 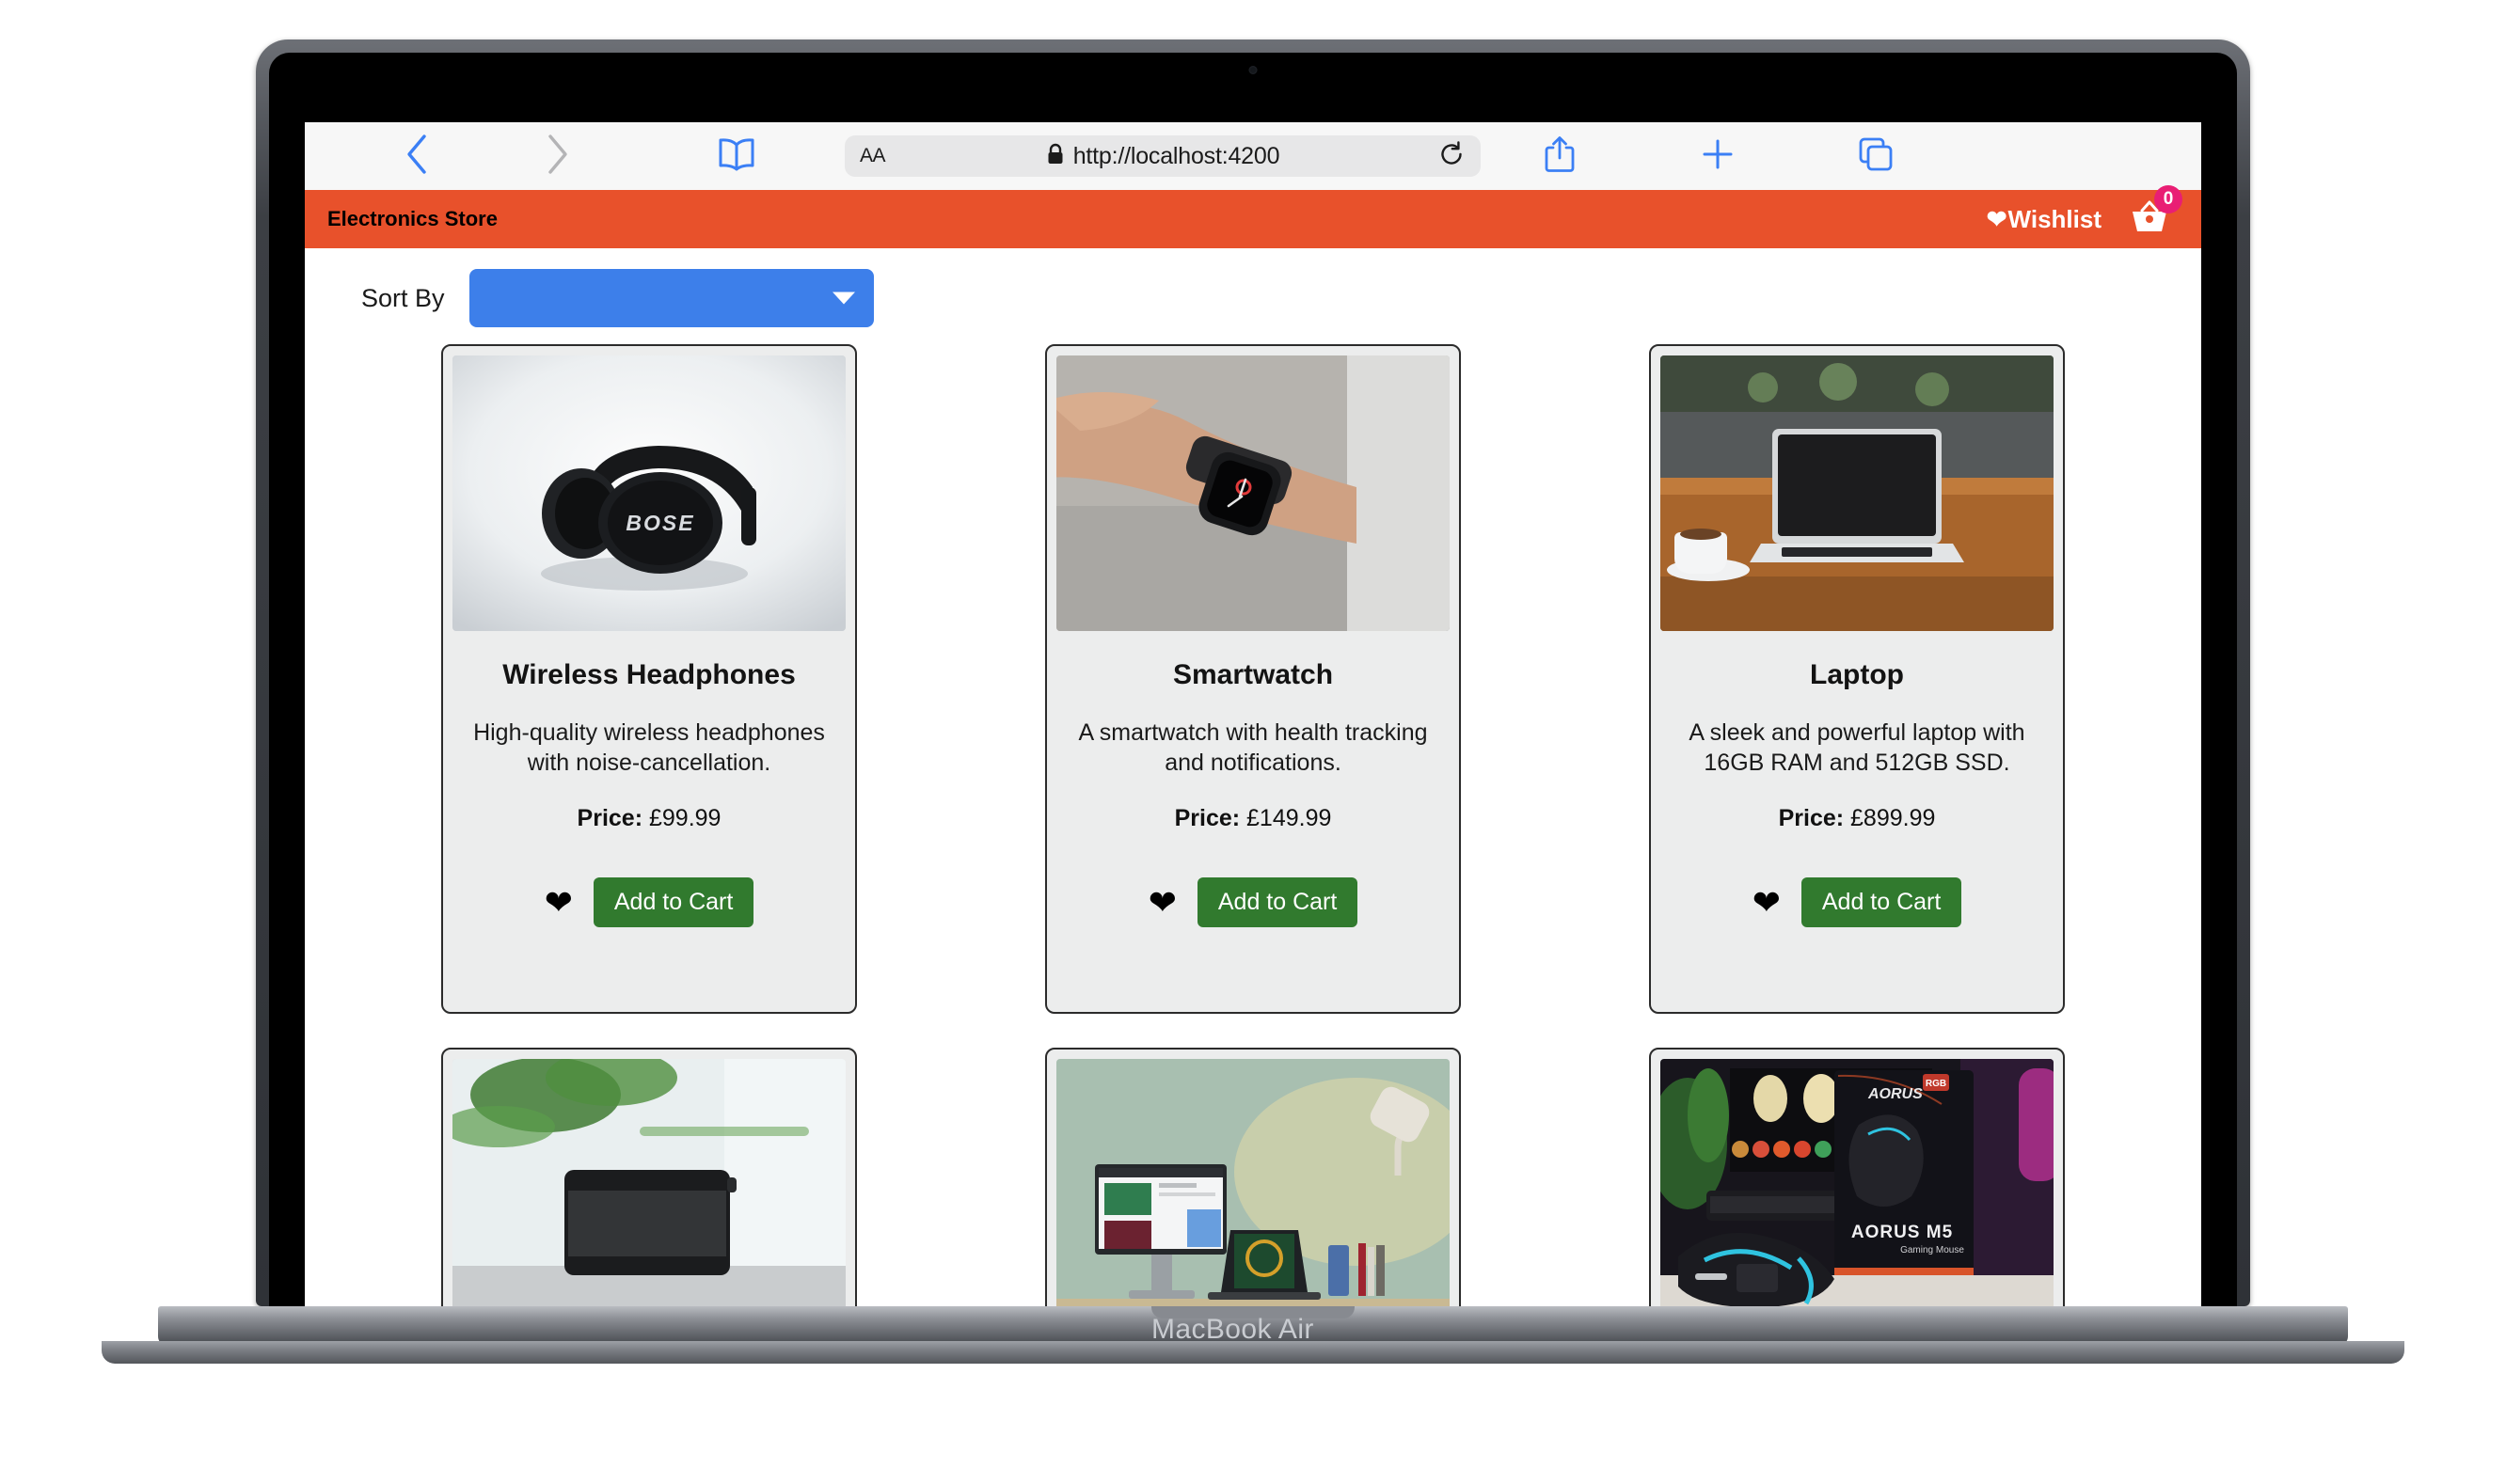 I want to click on header-actions: ❤ Wishlist 0, so click(x=2084, y=212).